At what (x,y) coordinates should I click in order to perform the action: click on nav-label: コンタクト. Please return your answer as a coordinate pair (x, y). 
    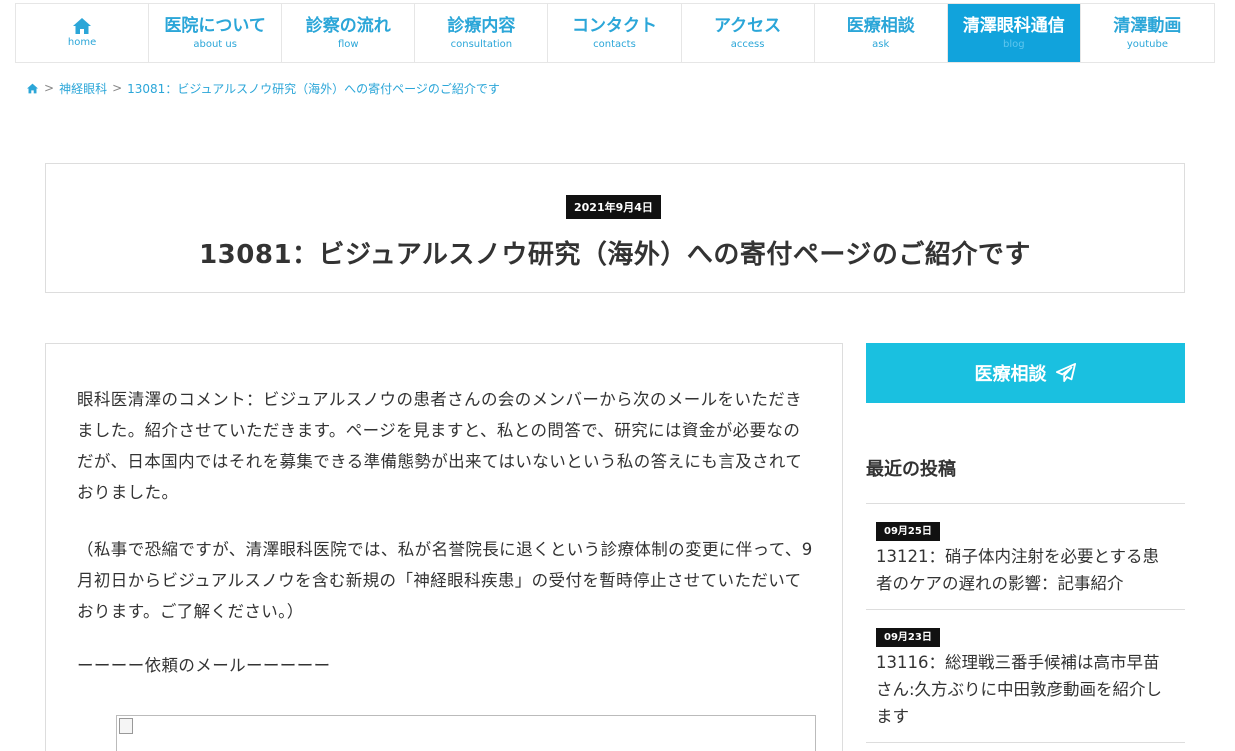
    Looking at the image, I should click on (614, 25).